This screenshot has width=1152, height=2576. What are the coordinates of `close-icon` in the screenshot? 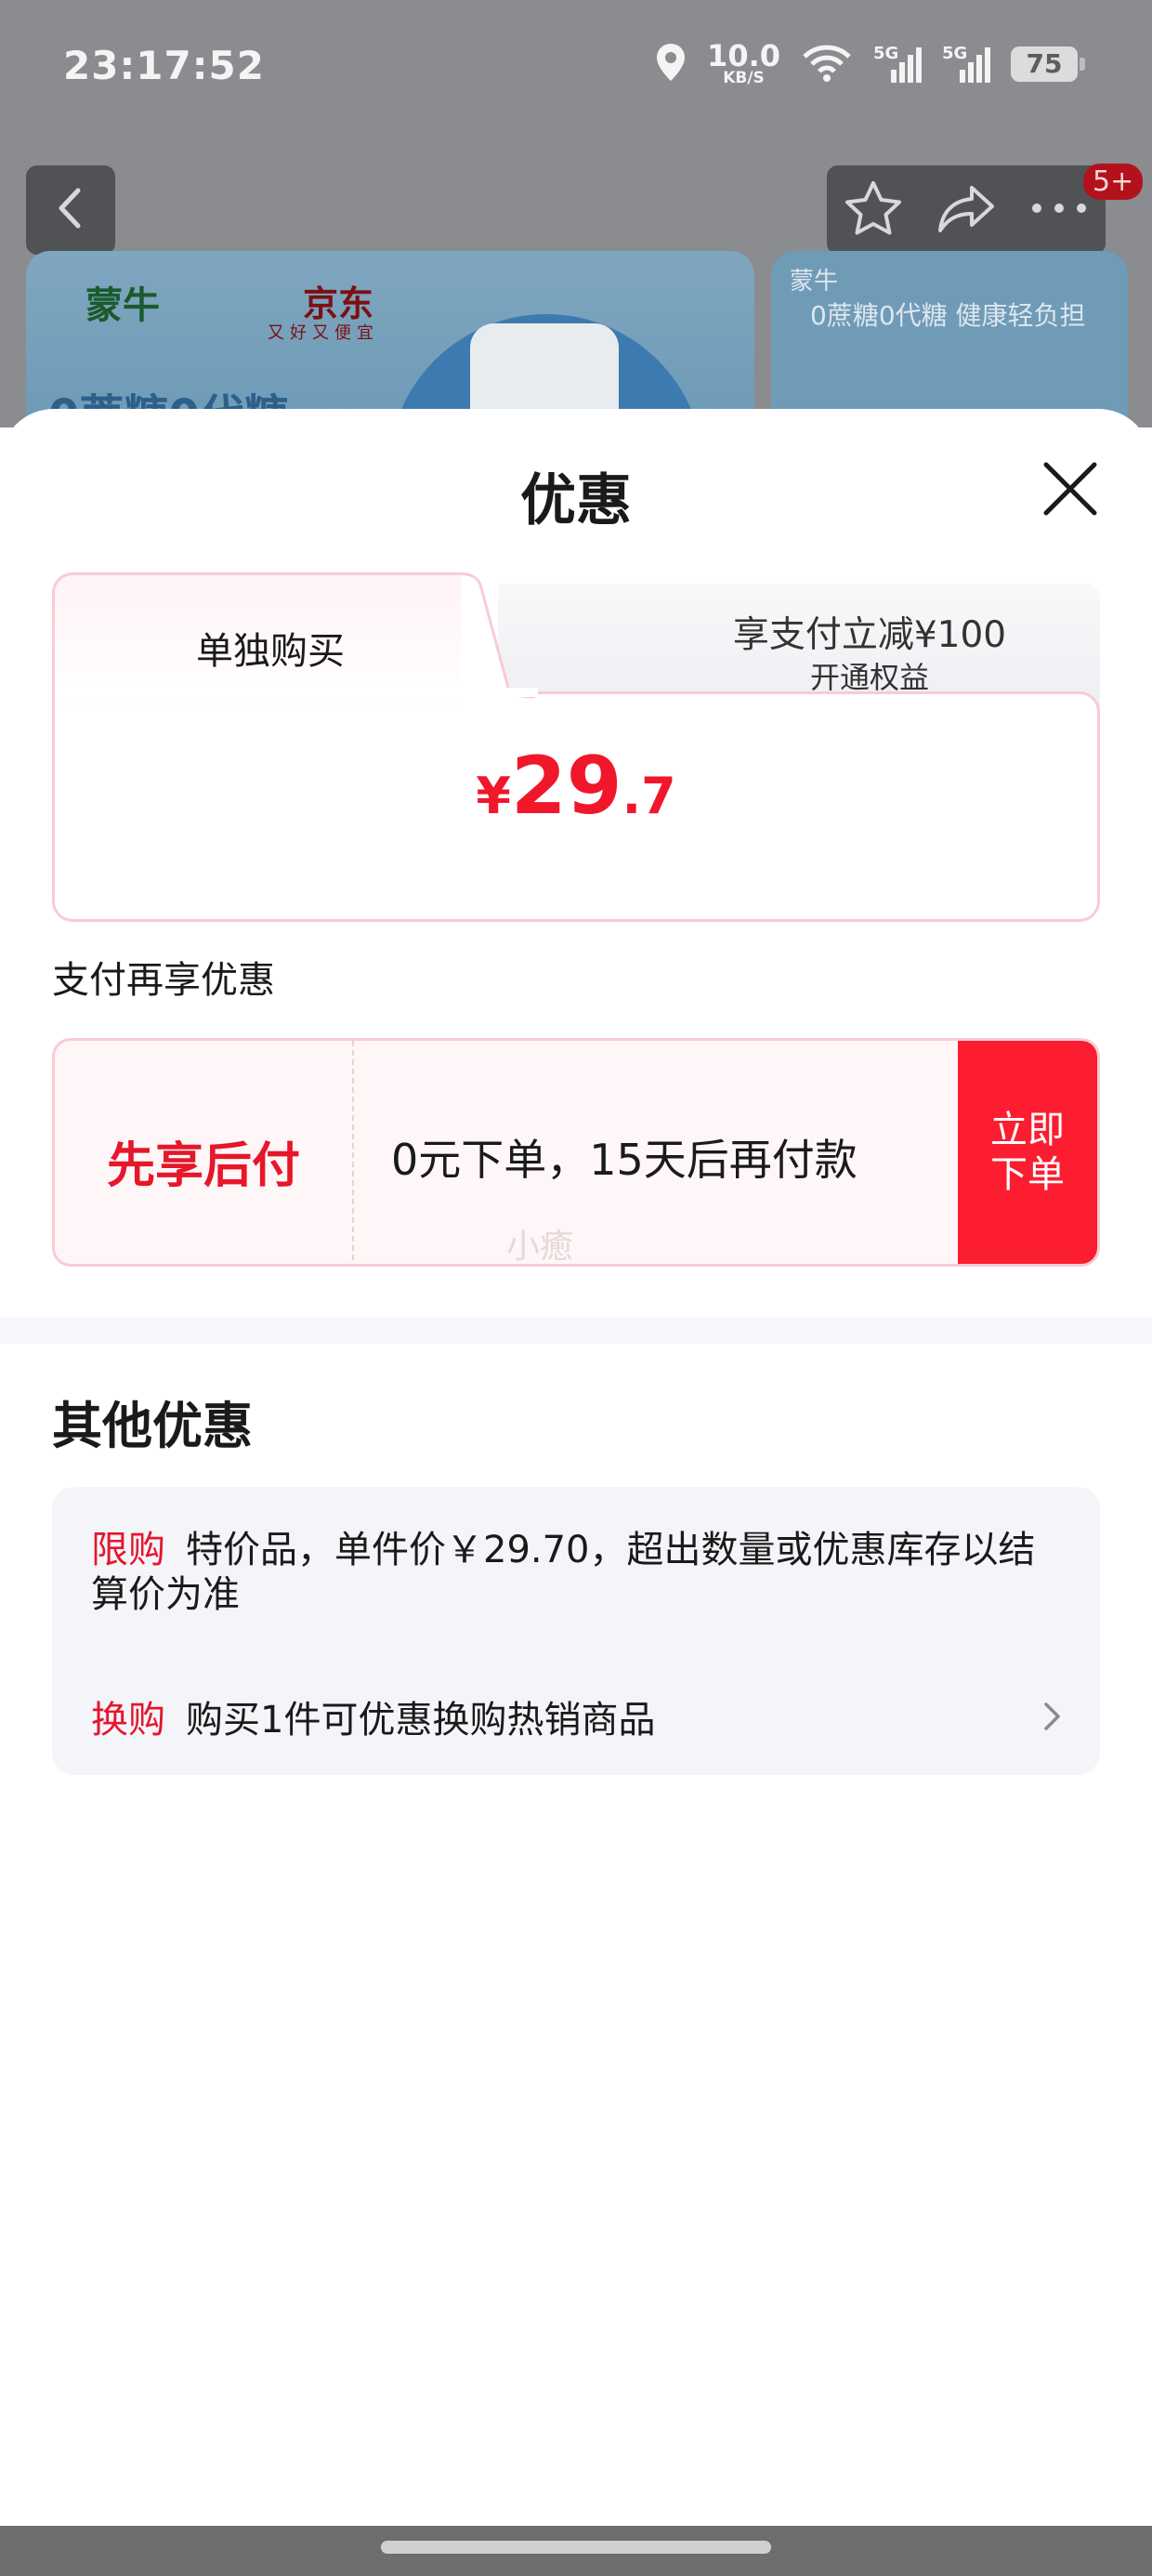 It's located at (1070, 493).